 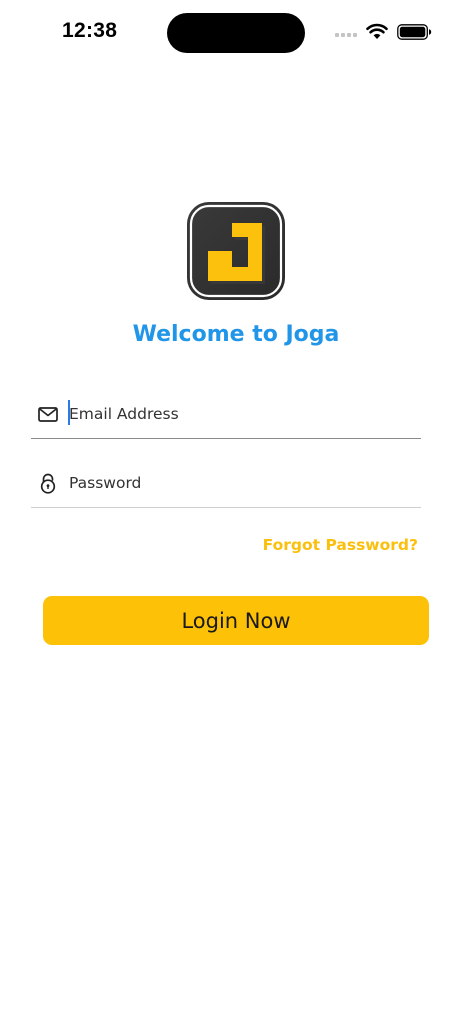 What do you see at coordinates (377, 31) in the screenshot?
I see `wifi-icon` at bounding box center [377, 31].